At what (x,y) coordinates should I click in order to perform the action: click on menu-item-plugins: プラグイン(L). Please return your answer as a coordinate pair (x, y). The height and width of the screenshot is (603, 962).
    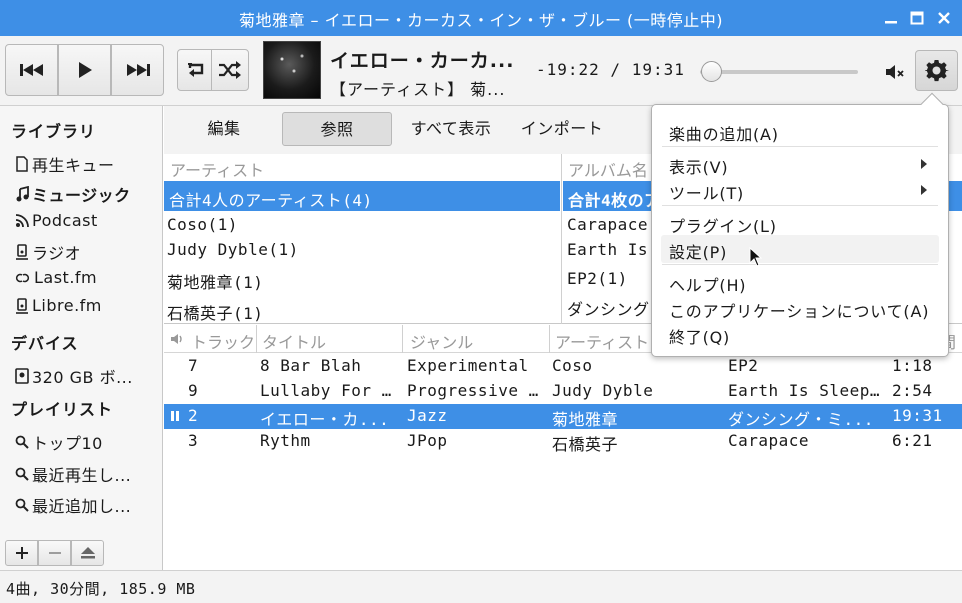
    Looking at the image, I should click on (723, 225).